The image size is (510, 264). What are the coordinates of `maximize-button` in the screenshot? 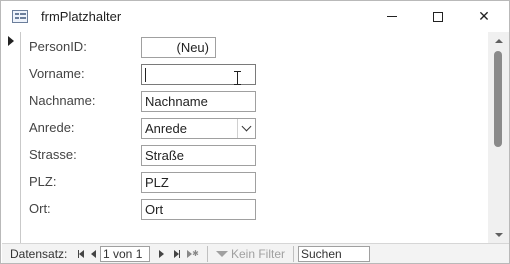 It's located at (438, 16).